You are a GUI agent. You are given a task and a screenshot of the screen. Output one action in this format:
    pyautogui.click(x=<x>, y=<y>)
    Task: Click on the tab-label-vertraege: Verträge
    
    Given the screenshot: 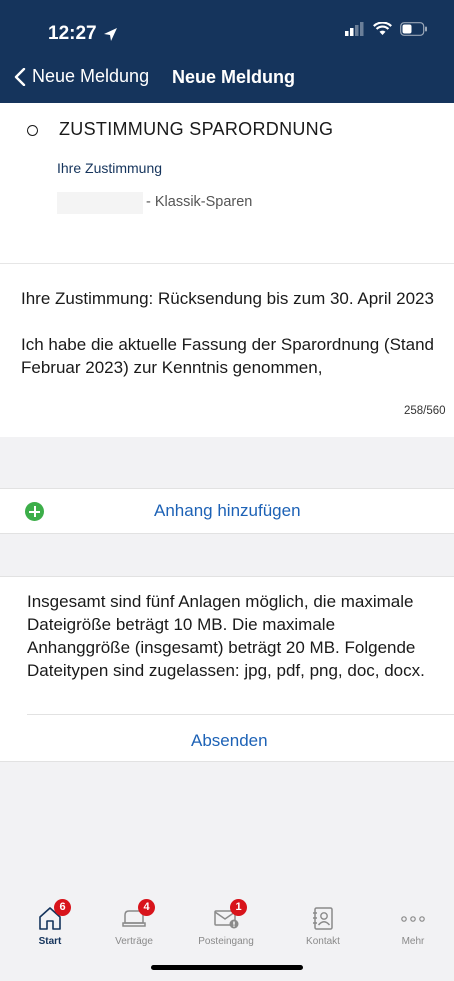 What is the action you would take?
    pyautogui.click(x=134, y=941)
    